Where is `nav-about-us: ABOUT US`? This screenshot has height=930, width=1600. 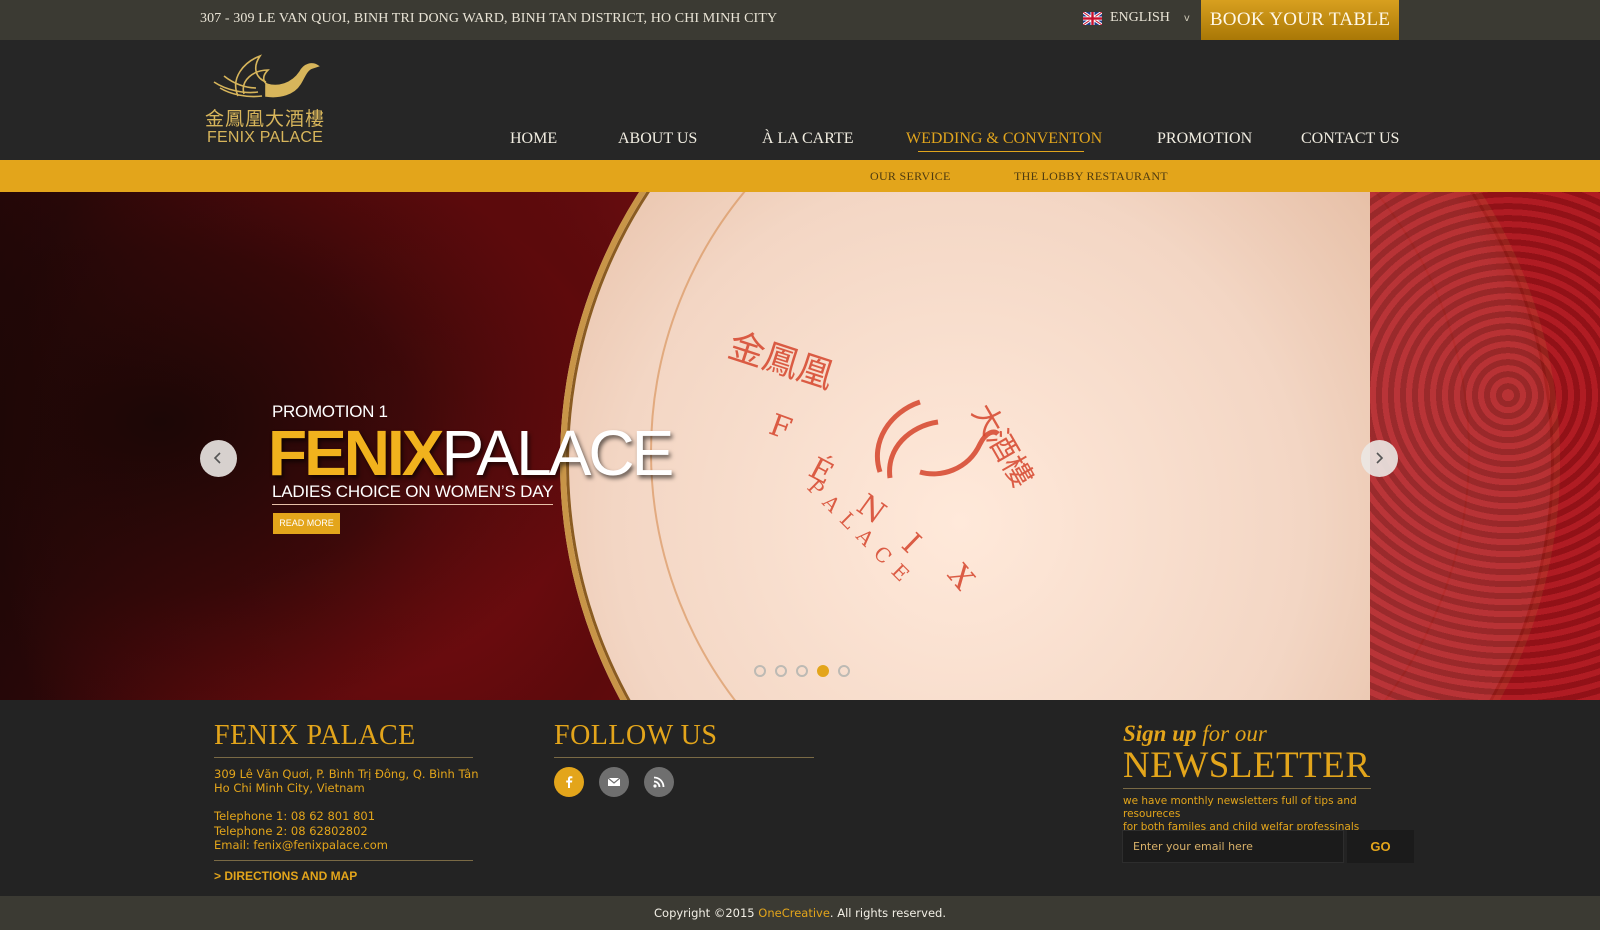 nav-about-us: ABOUT US is located at coordinates (657, 139).